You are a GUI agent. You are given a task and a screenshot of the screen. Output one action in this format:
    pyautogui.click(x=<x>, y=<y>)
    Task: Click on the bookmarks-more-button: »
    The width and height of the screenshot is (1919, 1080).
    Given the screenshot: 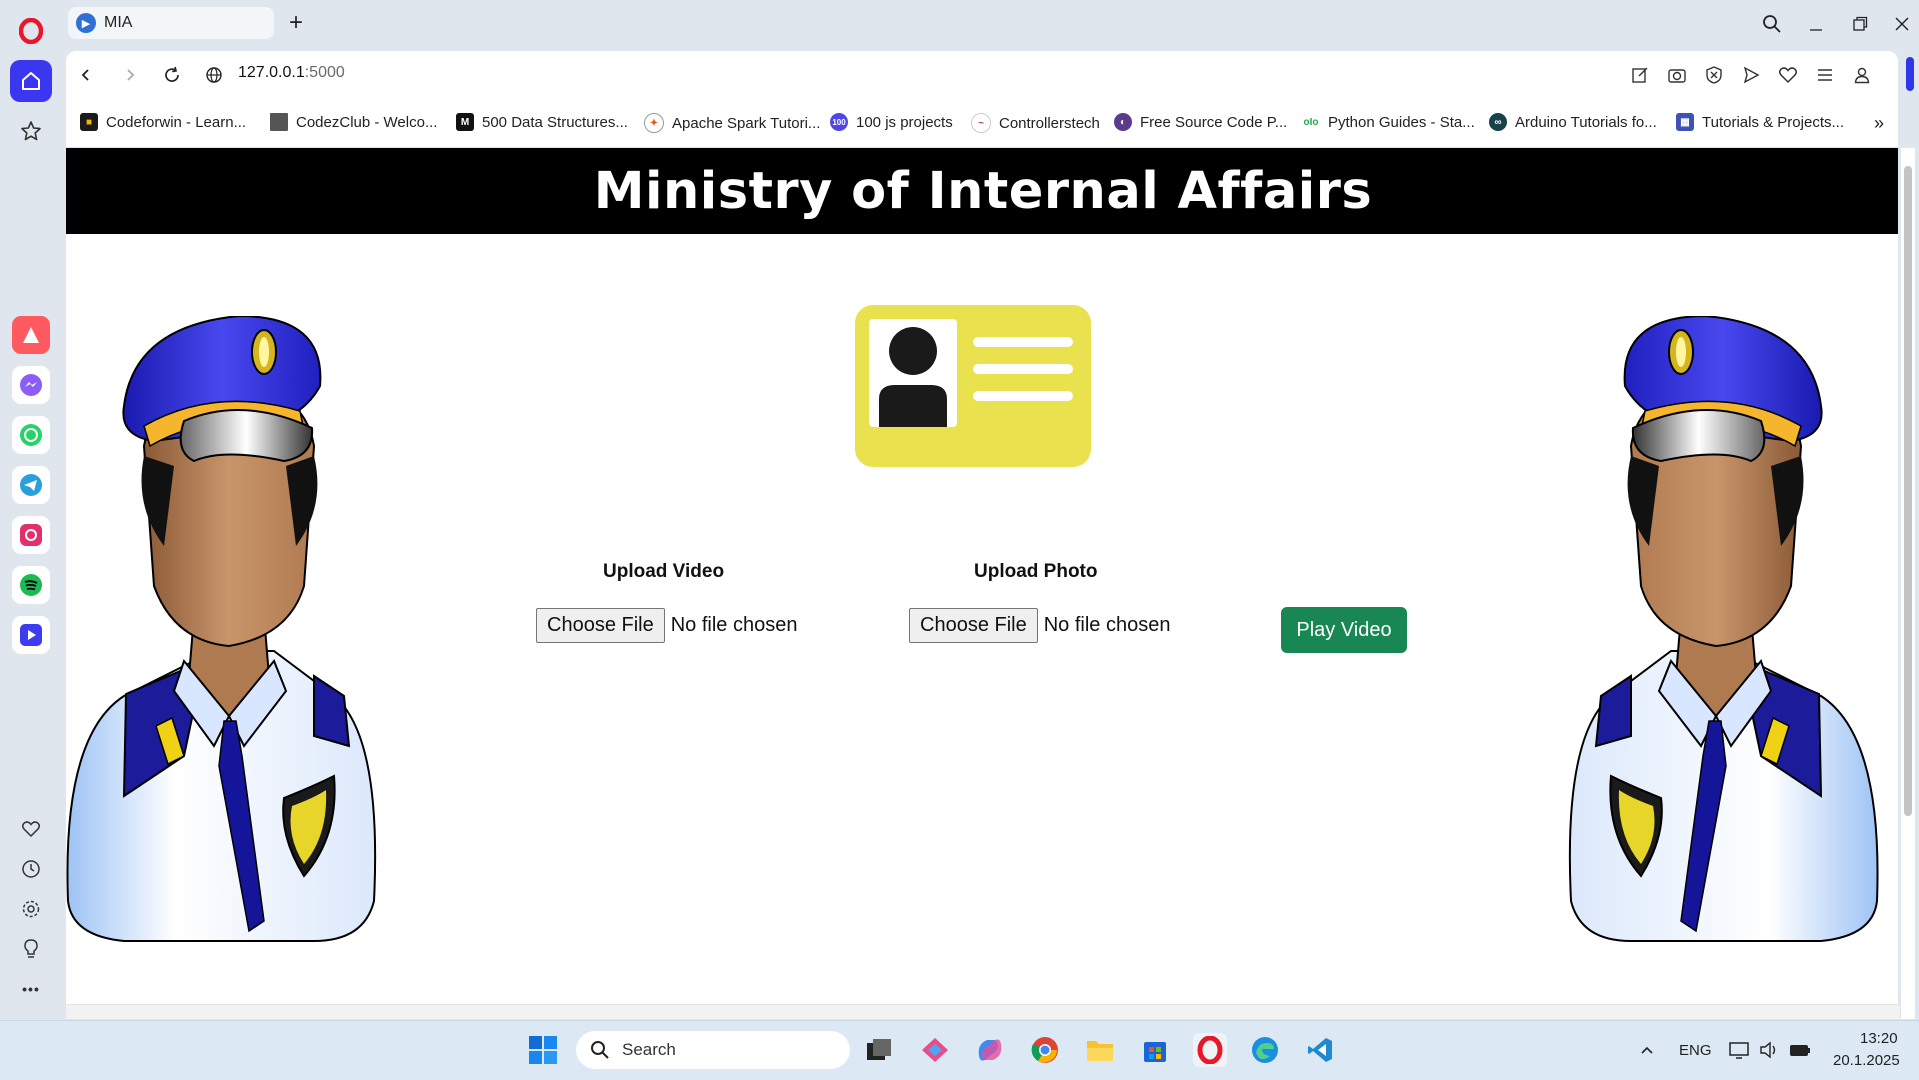 What is the action you would take?
    pyautogui.click(x=1879, y=123)
    